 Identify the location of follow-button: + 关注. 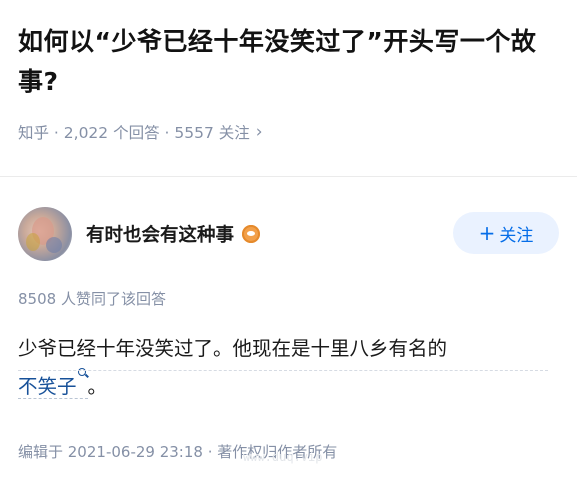
(506, 233).